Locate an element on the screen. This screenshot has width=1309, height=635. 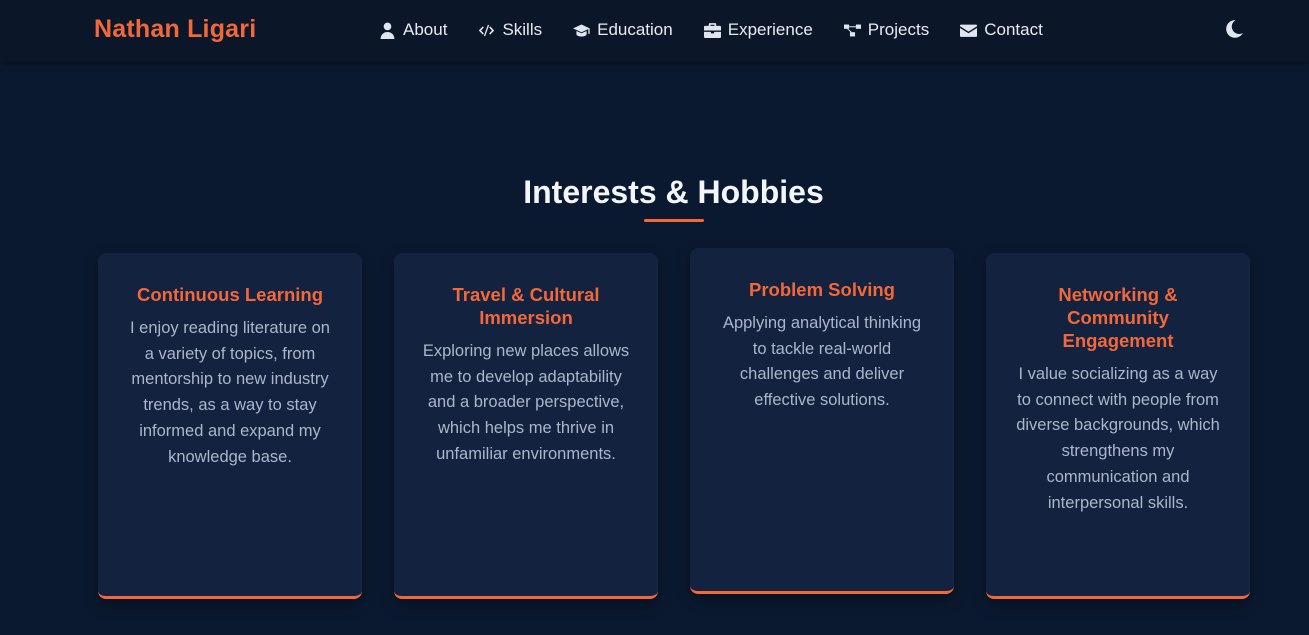
nav-item-about: About is located at coordinates (413, 30).